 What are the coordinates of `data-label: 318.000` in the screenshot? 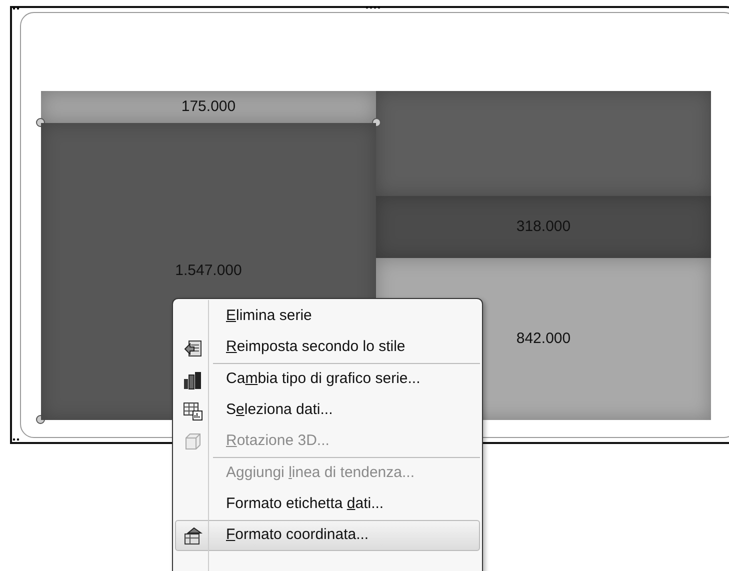 It's located at (543, 226).